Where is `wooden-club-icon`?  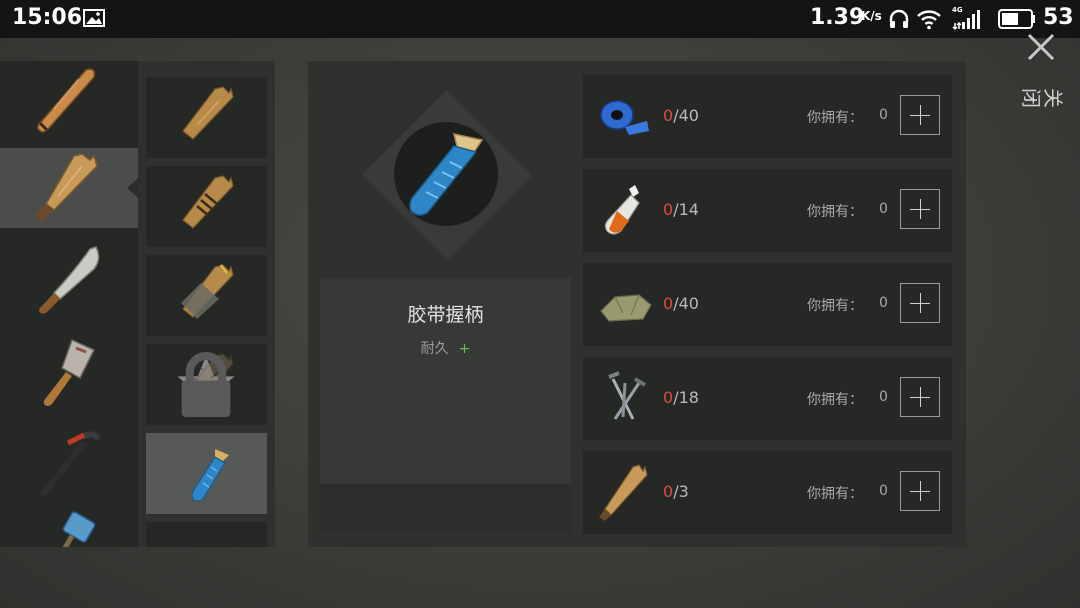 wooden-club-icon is located at coordinates (66, 187).